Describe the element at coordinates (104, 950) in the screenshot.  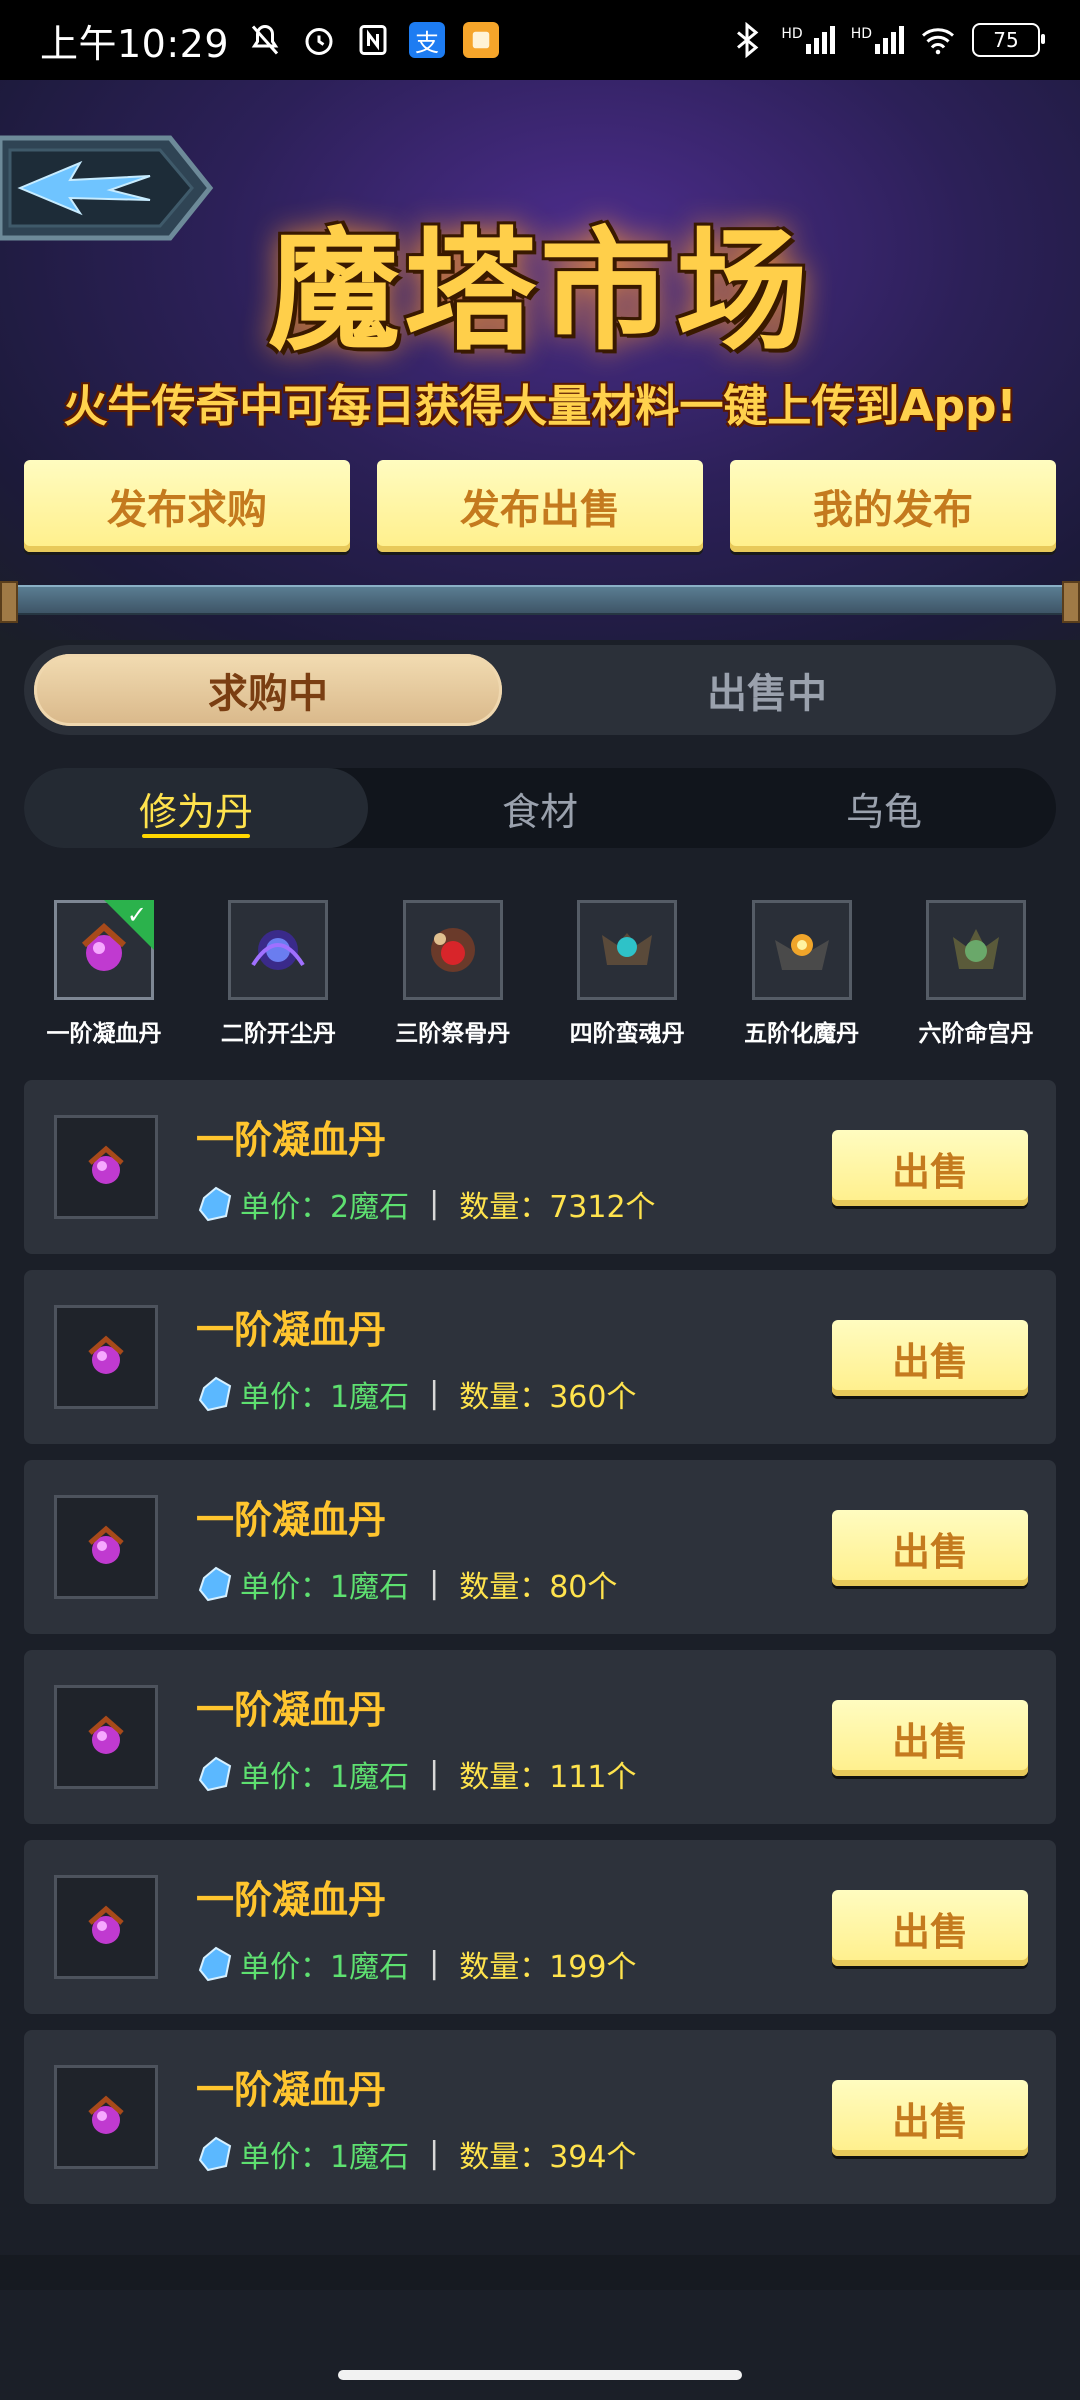
I see `pill-icon: ✓` at that location.